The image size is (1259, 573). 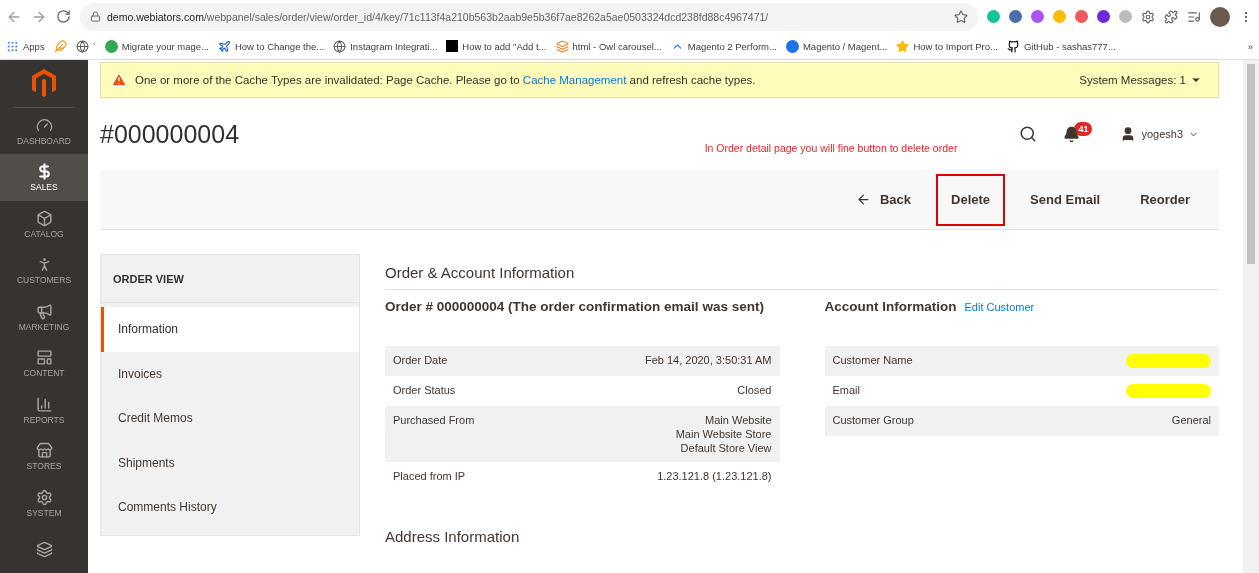 What do you see at coordinates (1013, 46) in the screenshot?
I see `github-icon` at bounding box center [1013, 46].